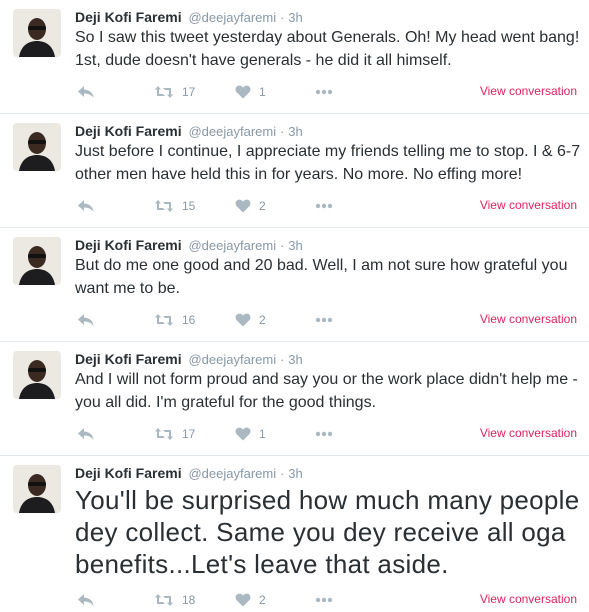 Image resolution: width=589 pixels, height=612 pixels. What do you see at coordinates (174, 206) in the screenshot?
I see `retweet-button: 15` at bounding box center [174, 206].